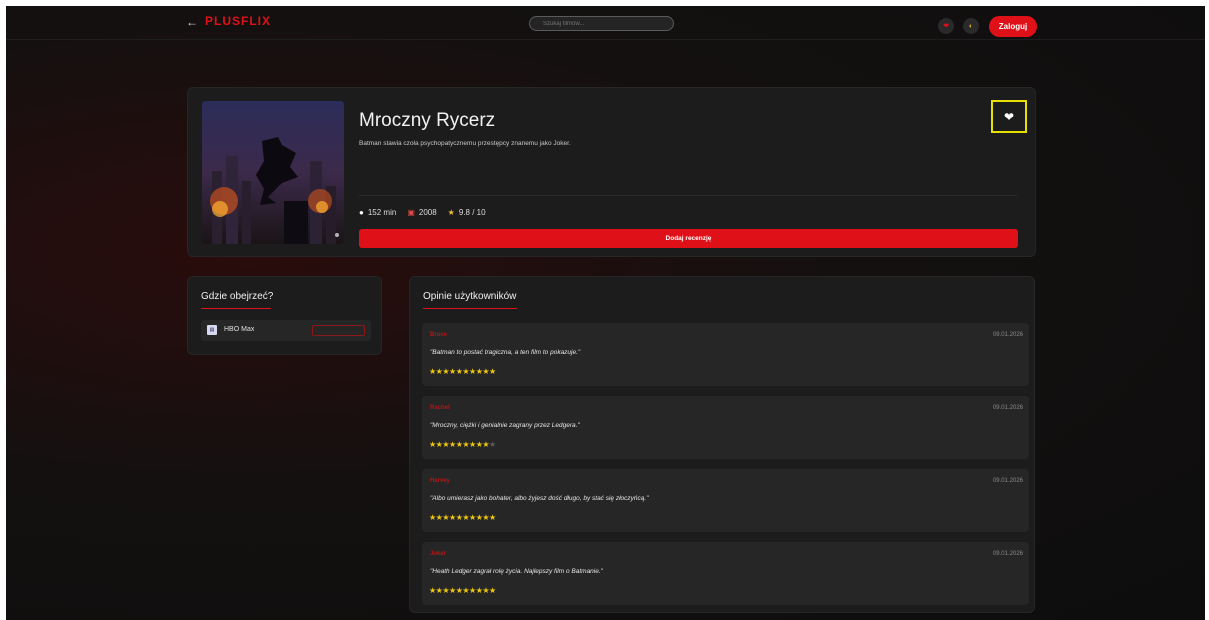 The height and width of the screenshot is (620, 1209). What do you see at coordinates (451, 212) in the screenshot?
I see `star-icon: ★` at bounding box center [451, 212].